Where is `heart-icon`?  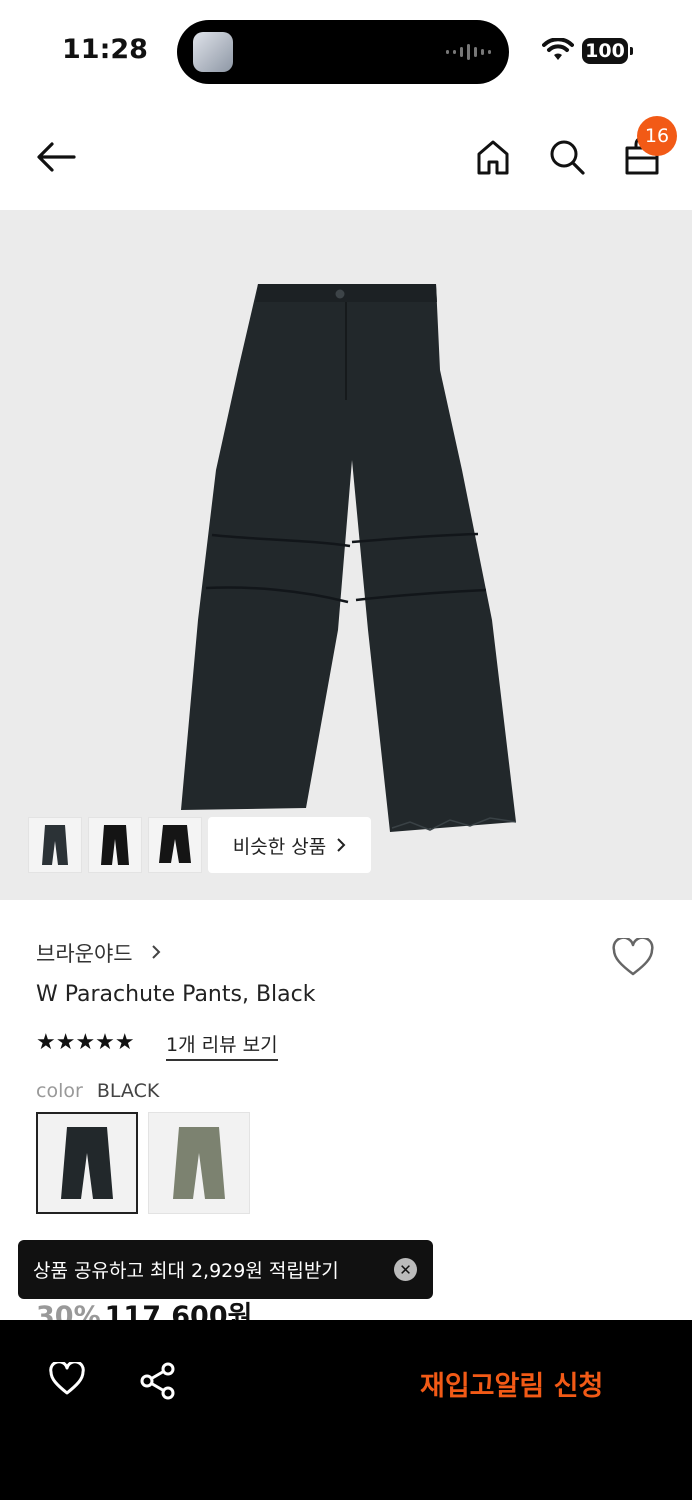 heart-icon is located at coordinates (67, 1379).